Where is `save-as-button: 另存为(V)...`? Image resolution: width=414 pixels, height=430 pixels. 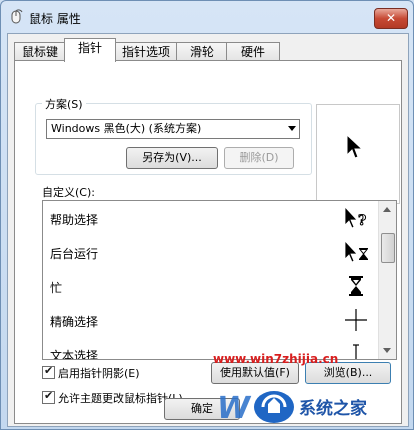
save-as-button: 另存为(V)... is located at coordinates (172, 158).